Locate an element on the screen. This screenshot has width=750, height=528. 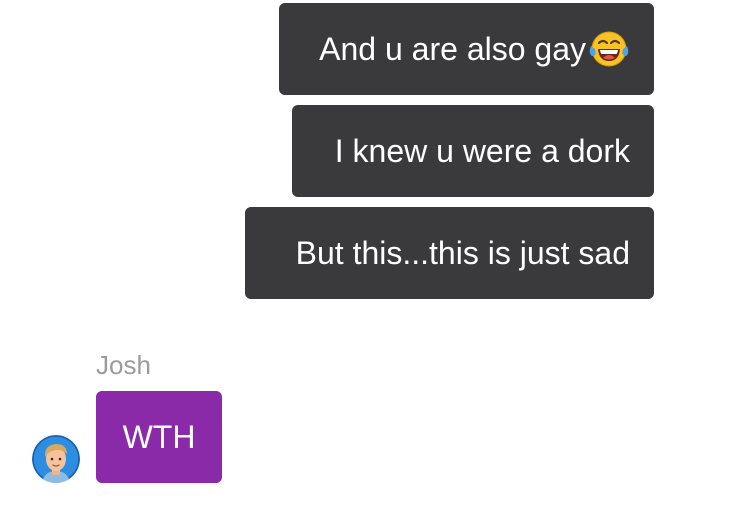
message-text: WTH is located at coordinates (159, 437).